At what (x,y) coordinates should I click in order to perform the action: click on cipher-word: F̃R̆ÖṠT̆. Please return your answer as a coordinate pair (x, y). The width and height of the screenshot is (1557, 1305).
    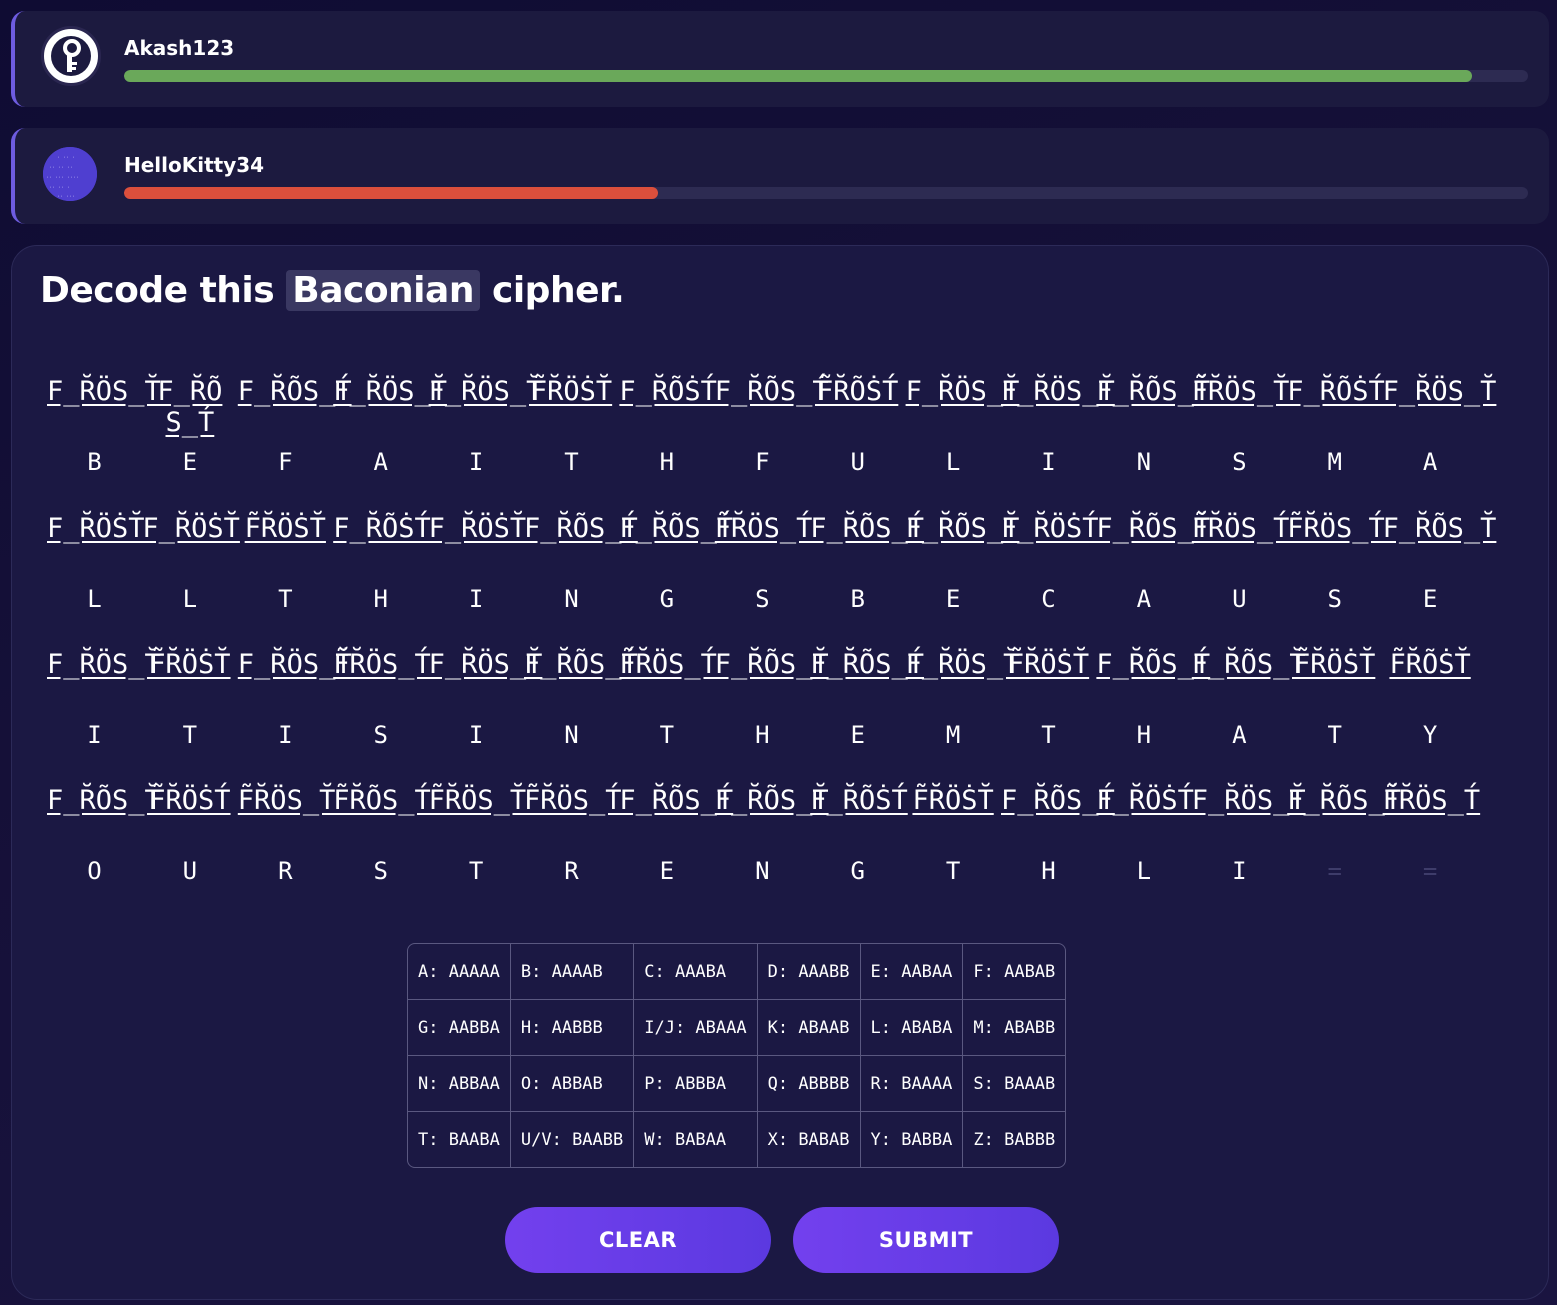
    Looking at the image, I should click on (1048, 664).